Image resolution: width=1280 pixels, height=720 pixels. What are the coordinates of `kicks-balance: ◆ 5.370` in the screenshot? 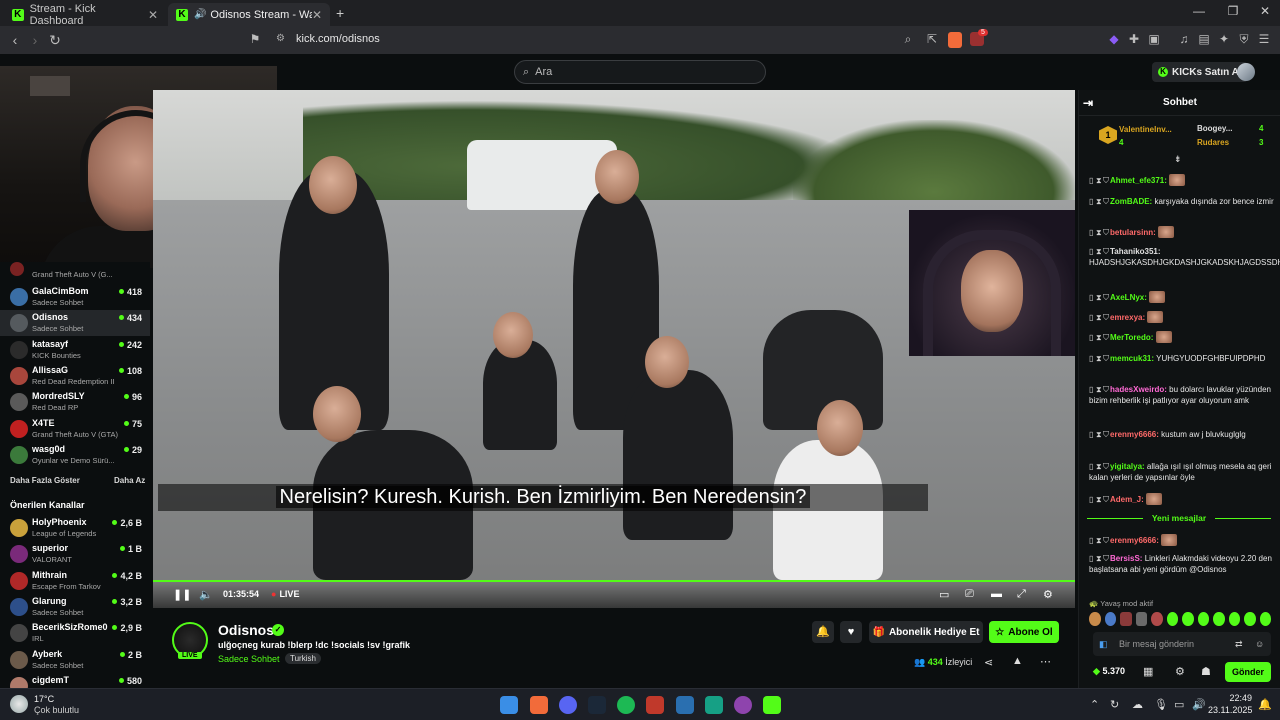 It's located at (1109, 671).